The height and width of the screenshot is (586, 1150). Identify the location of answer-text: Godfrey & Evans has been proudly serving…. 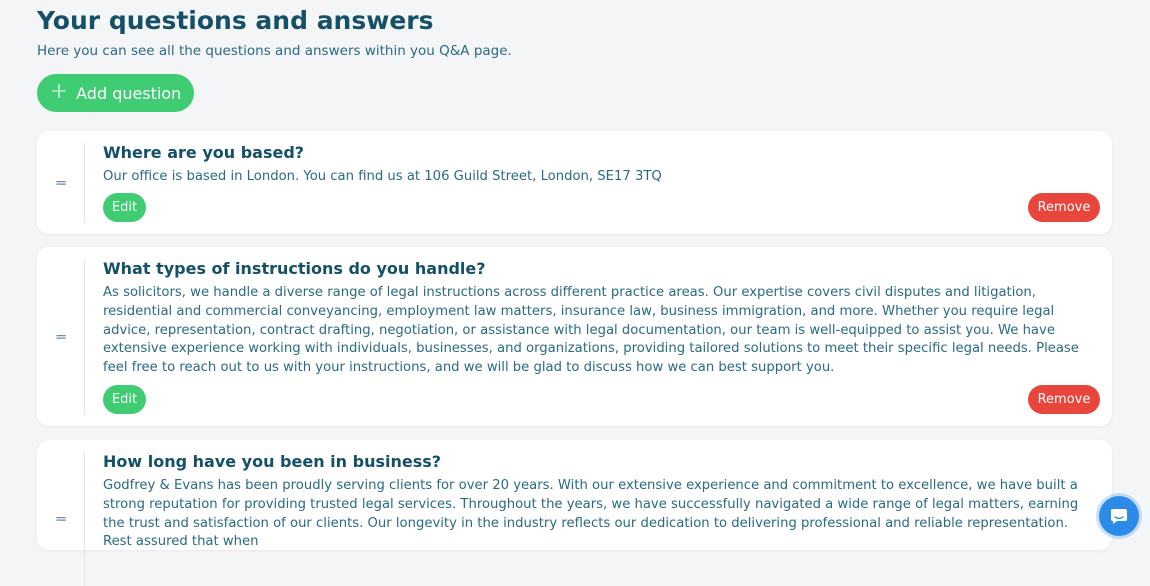
(591, 514).